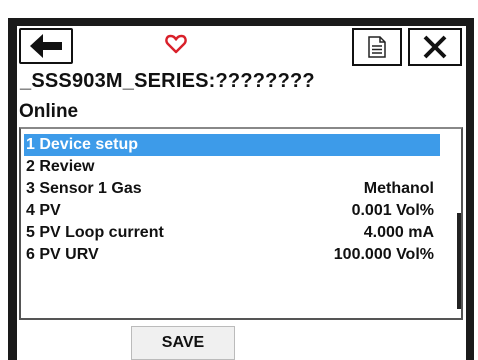 This screenshot has height=360, width=478. Describe the element at coordinates (241, 341) in the screenshot. I see `bottom-bar: SAVE` at that location.